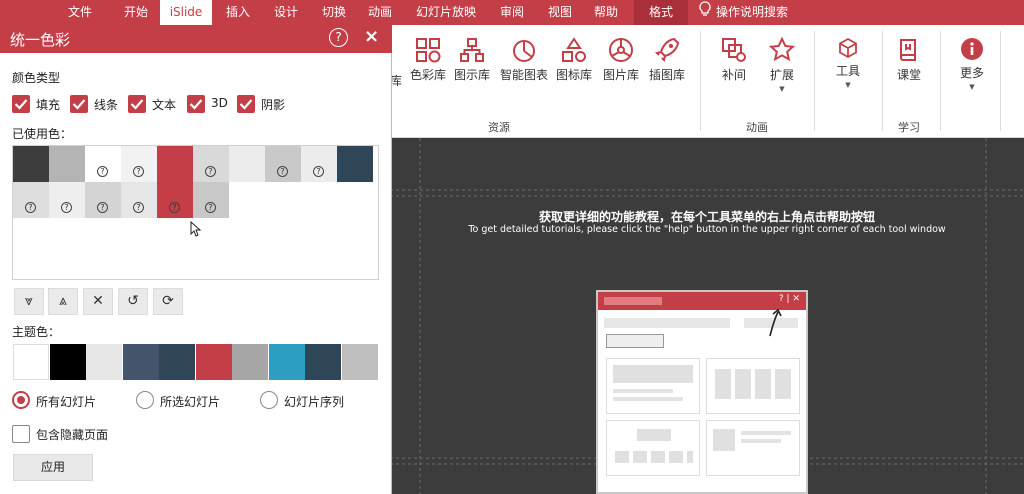 The width and height of the screenshot is (1024, 494). Describe the element at coordinates (136, 12) in the screenshot. I see `tab-home: 开始` at that location.